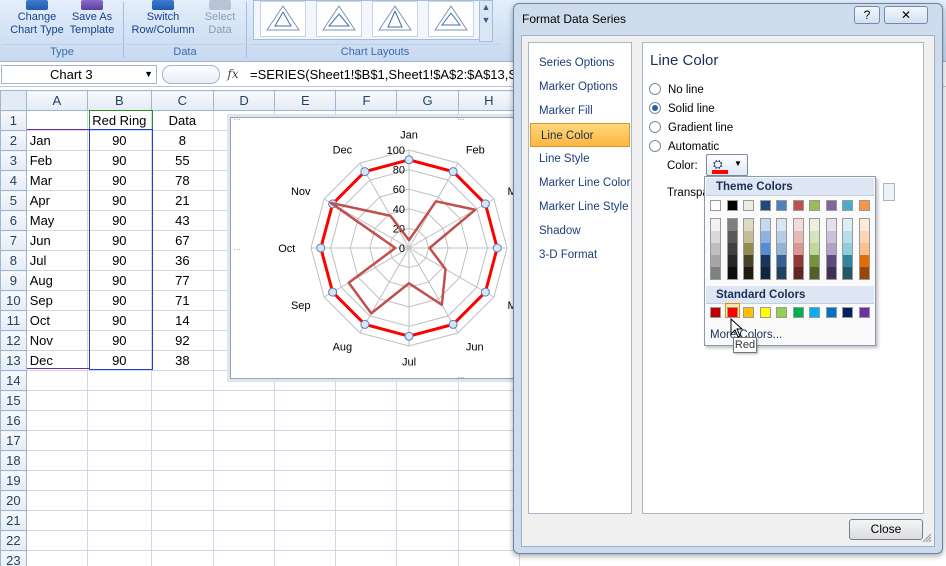 The height and width of the screenshot is (566, 946). Describe the element at coordinates (385, 74) in the screenshot. I see `formula-input: =SERIES(Sheet1!$B$1,Sheet1!$A$2:$A$13,S` at that location.